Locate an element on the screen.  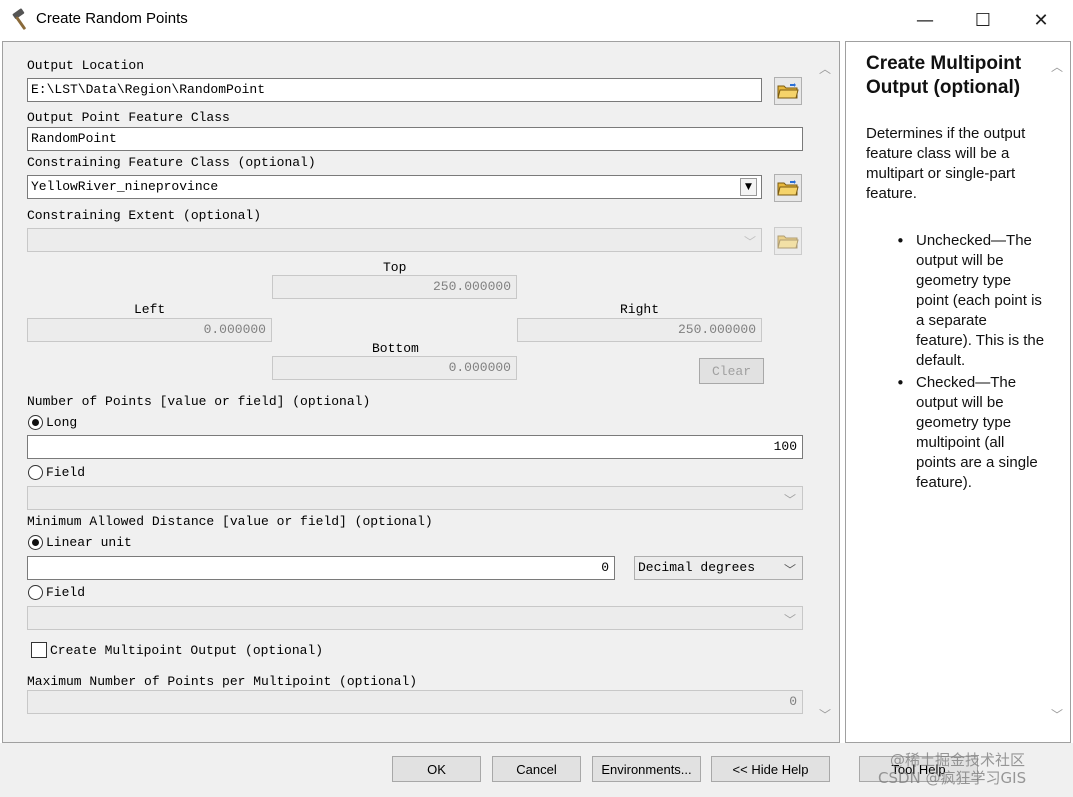
extent-top-label: Top is located at coordinates (395, 267).